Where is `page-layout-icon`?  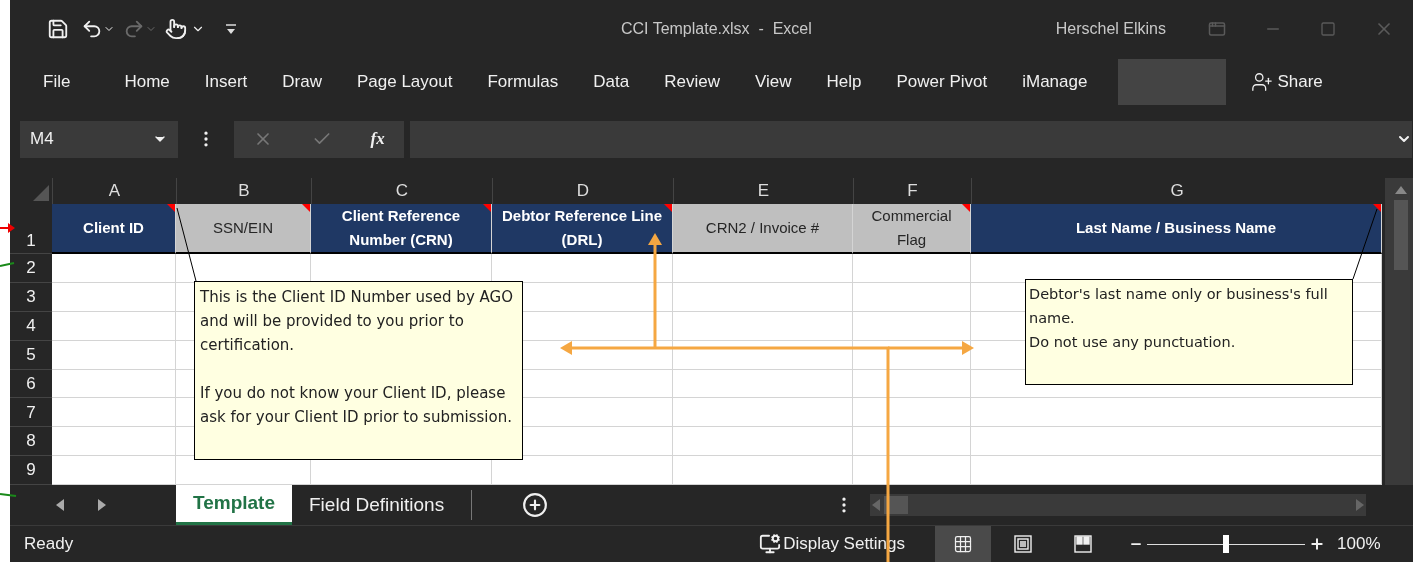
page-layout-icon is located at coordinates (1023, 544).